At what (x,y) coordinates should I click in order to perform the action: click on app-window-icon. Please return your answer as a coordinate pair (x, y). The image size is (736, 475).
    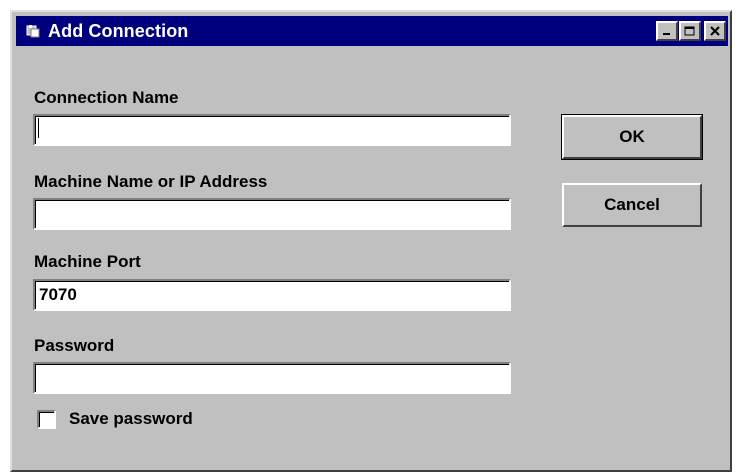
    Looking at the image, I should click on (33, 31).